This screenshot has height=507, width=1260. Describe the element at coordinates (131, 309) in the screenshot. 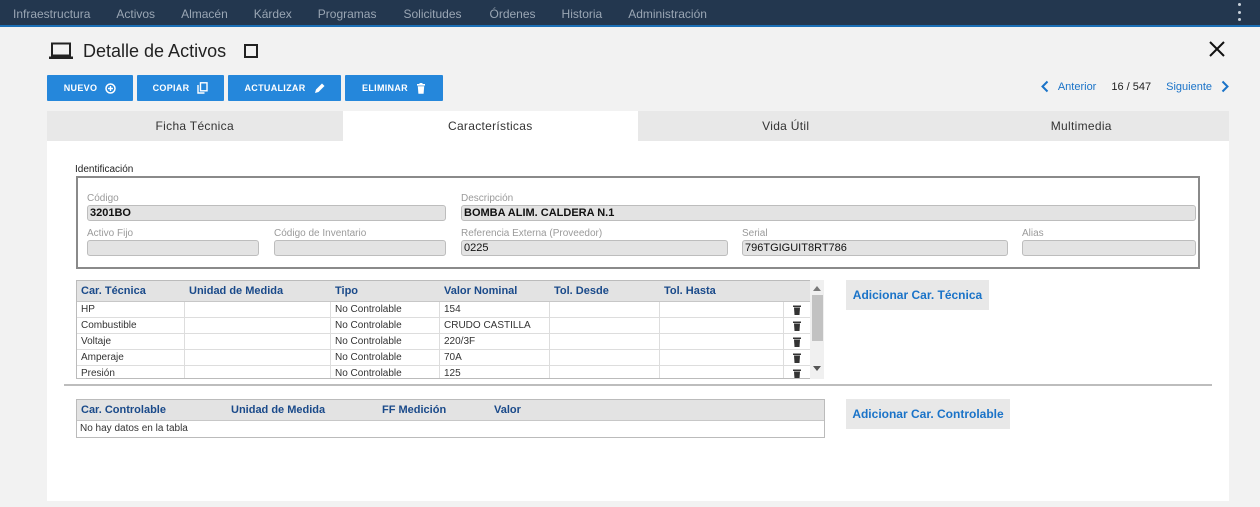

I see `cell: HP` at that location.